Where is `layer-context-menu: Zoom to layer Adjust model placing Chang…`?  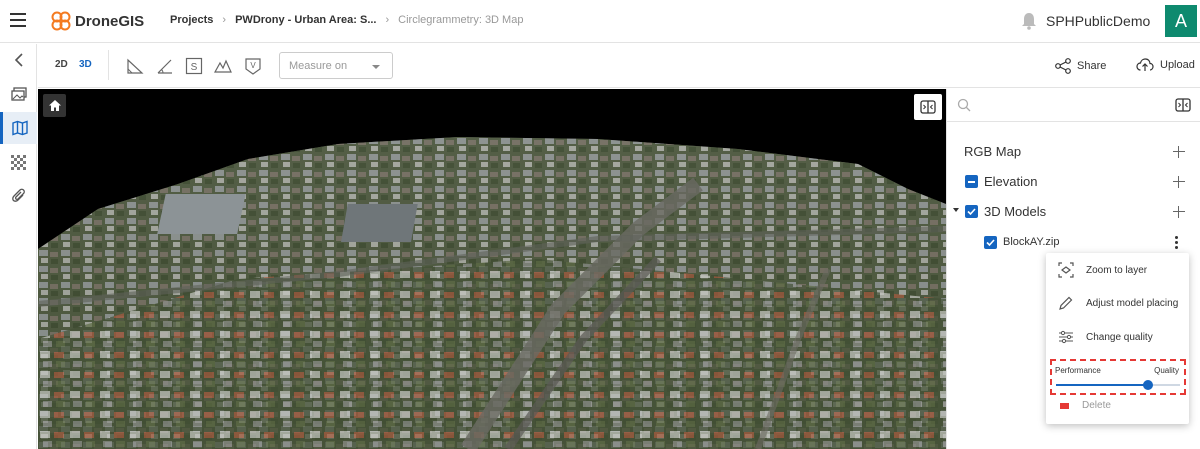 layer-context-menu: Zoom to layer Adjust model placing Chang… is located at coordinates (1117, 338).